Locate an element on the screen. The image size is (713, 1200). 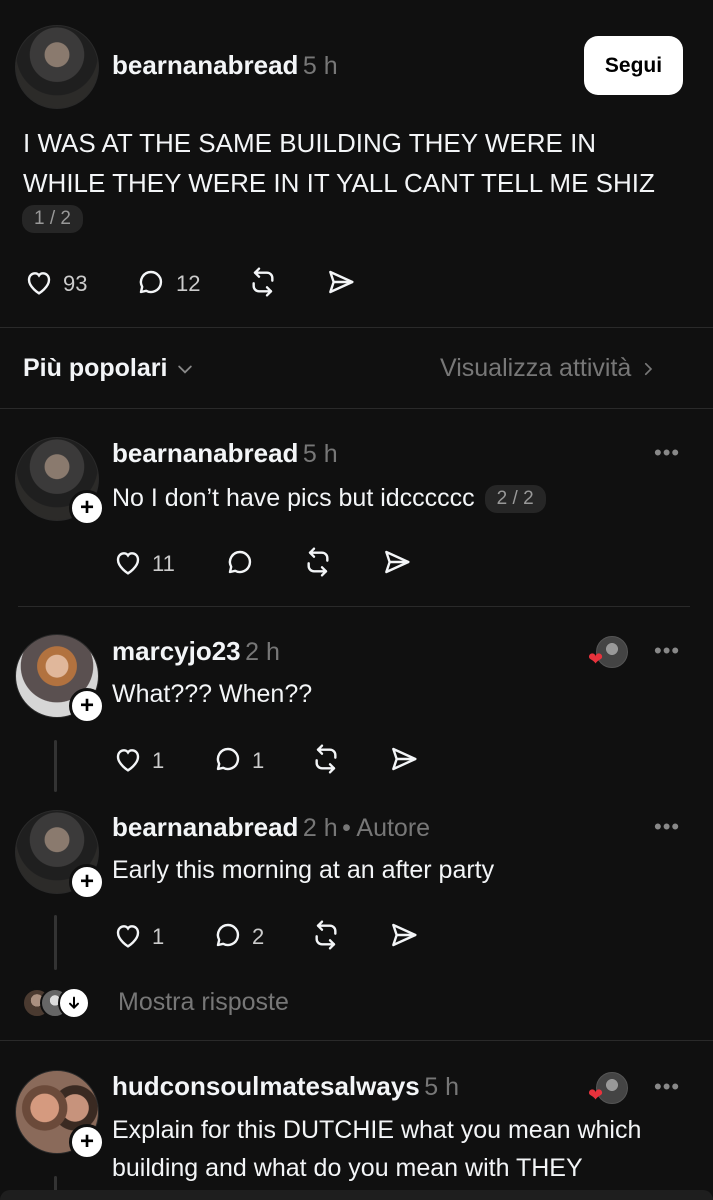
post-page-badge: 1 / 2 is located at coordinates (52, 219).